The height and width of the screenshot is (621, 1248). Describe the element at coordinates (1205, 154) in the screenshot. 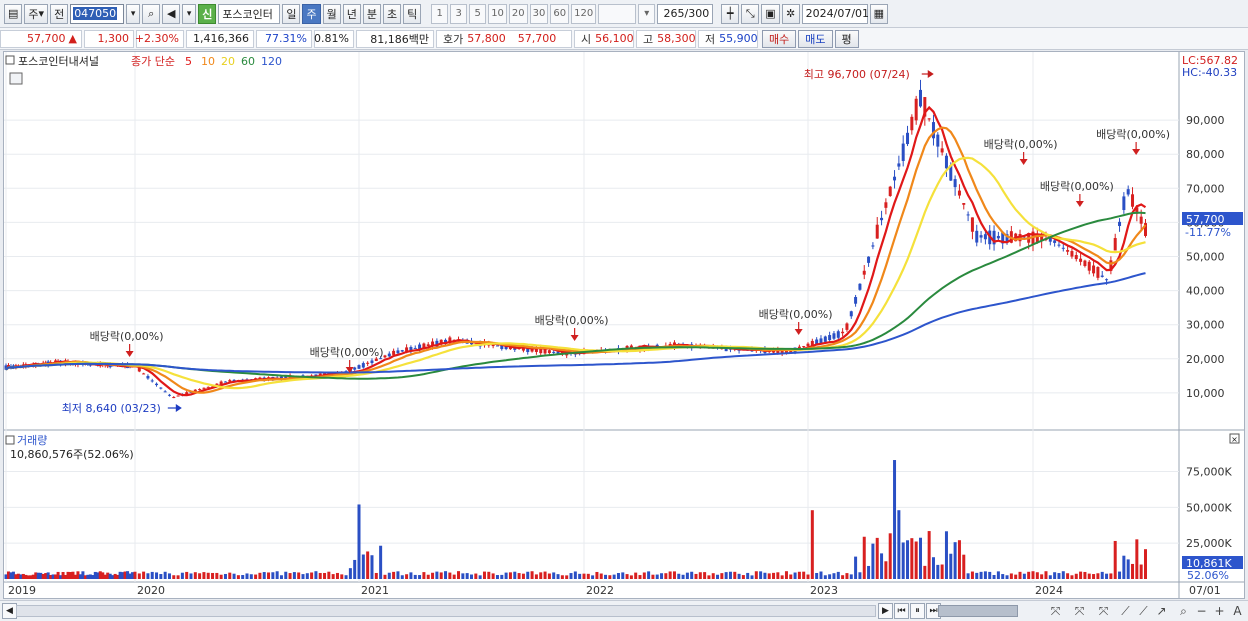

I see `price-tick-label: 80,000` at that location.